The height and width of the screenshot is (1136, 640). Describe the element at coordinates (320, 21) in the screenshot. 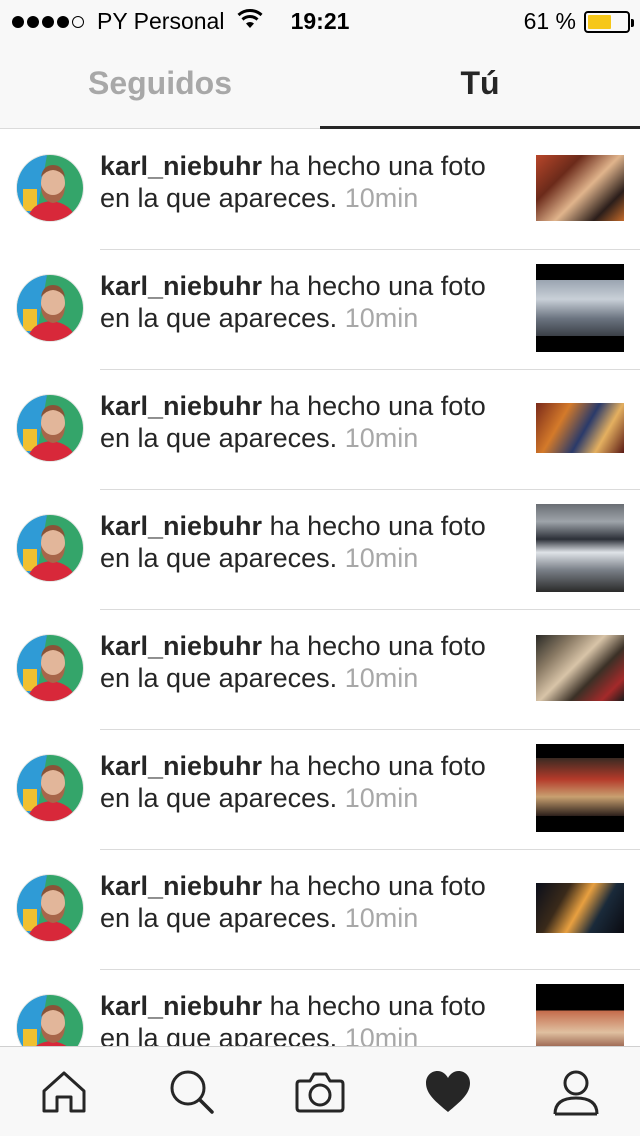

I see `status-bar: PY Personal 19:21 61 %` at that location.